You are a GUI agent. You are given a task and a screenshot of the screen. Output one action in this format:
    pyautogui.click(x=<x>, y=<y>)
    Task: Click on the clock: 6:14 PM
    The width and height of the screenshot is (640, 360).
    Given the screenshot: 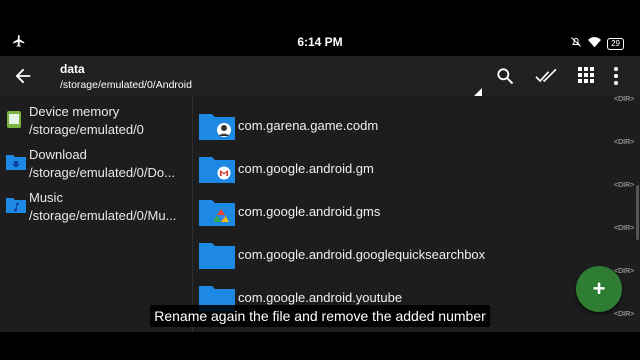 What is the action you would take?
    pyautogui.click(x=320, y=42)
    